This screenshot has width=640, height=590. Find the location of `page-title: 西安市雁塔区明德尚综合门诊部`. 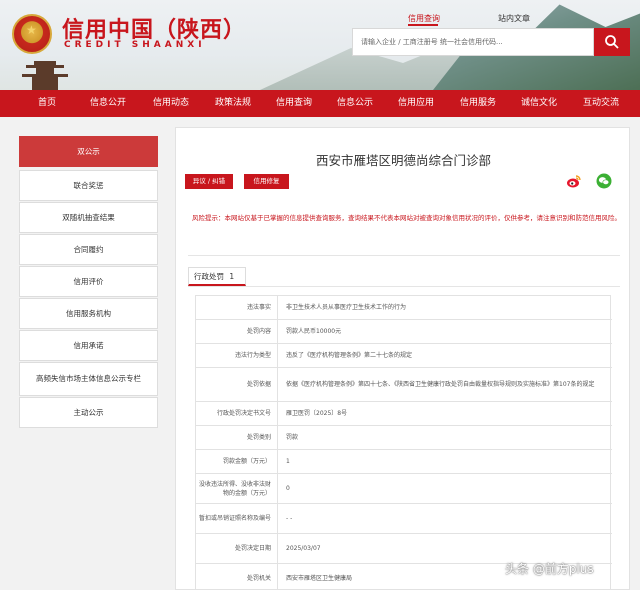

page-title: 西安市雁塔区明德尚综合门诊部 is located at coordinates (403, 160).